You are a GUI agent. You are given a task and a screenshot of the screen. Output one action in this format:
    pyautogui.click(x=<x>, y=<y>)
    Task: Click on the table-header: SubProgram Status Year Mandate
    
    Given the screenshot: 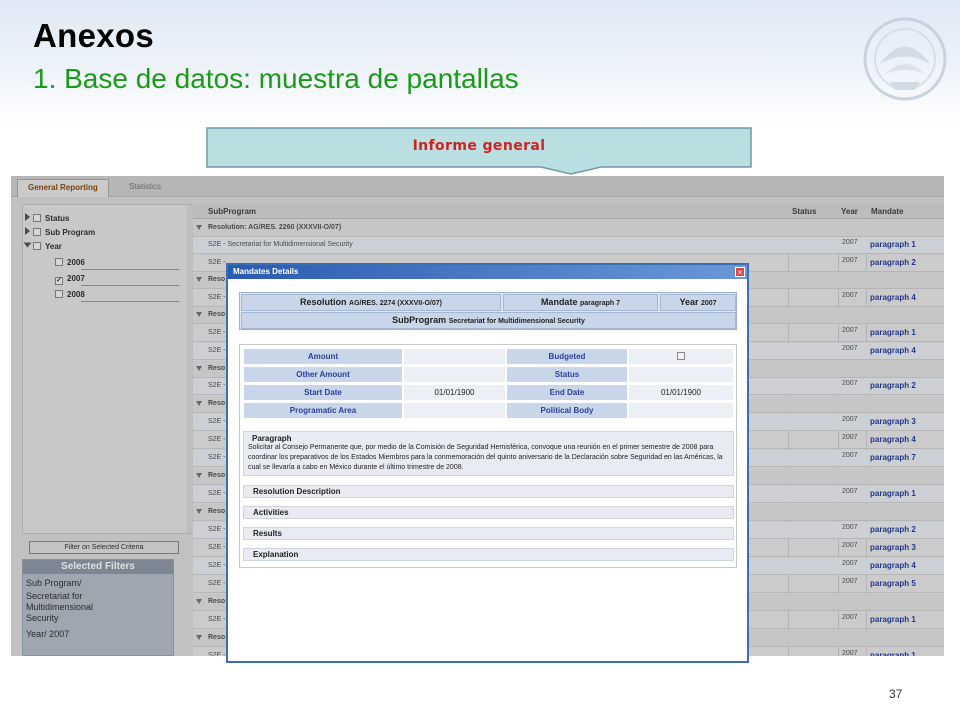 What is the action you would take?
    pyautogui.click(x=568, y=211)
    